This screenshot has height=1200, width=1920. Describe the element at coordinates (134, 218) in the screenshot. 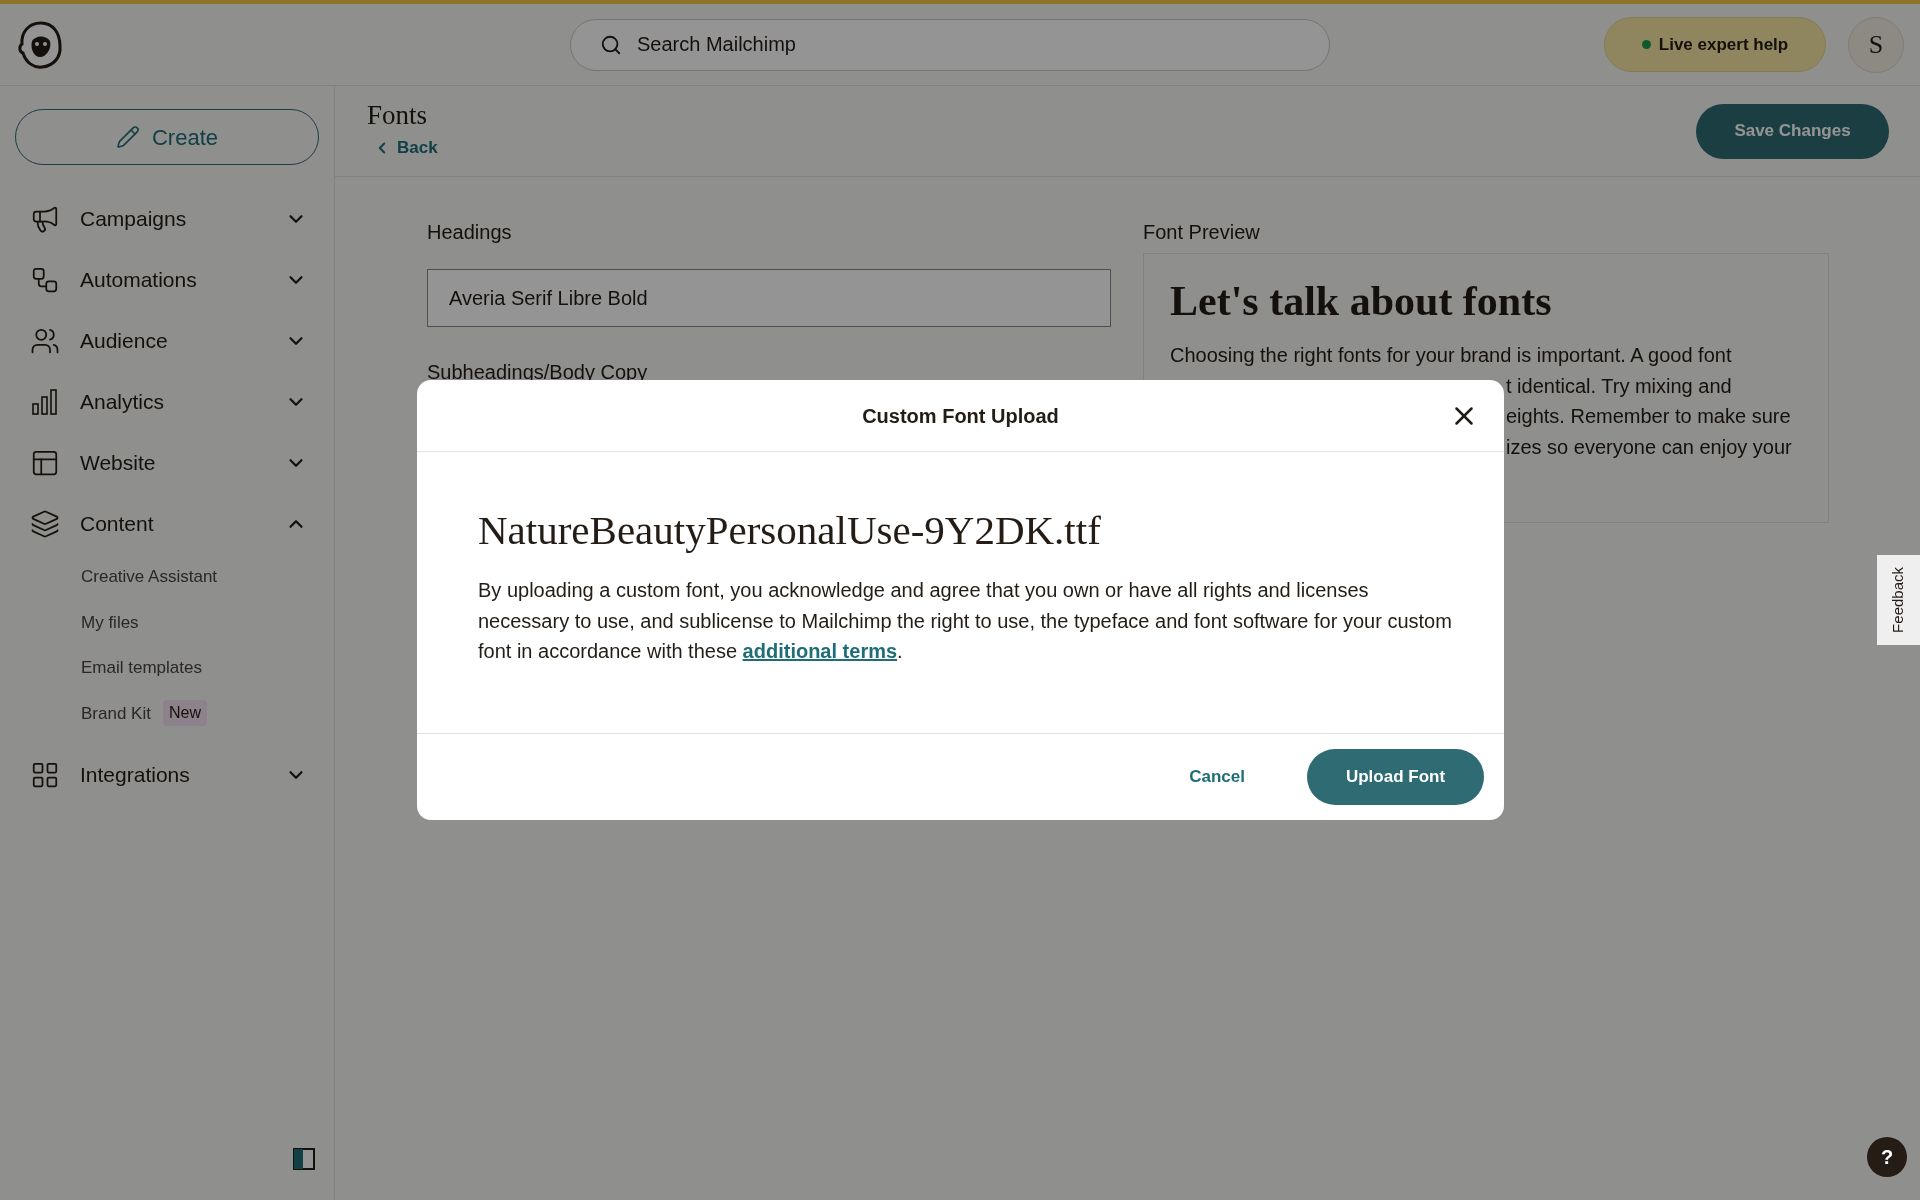

I see `nav-label: Campaigns` at that location.